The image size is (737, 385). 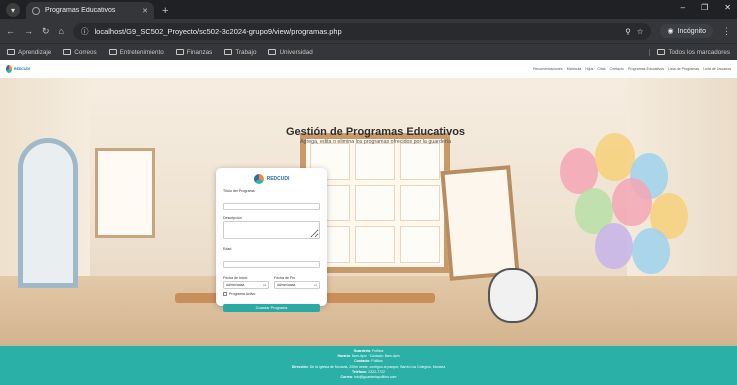 What do you see at coordinates (141, 52) in the screenshot?
I see `bookmark-label: Entretenimiento` at bounding box center [141, 52].